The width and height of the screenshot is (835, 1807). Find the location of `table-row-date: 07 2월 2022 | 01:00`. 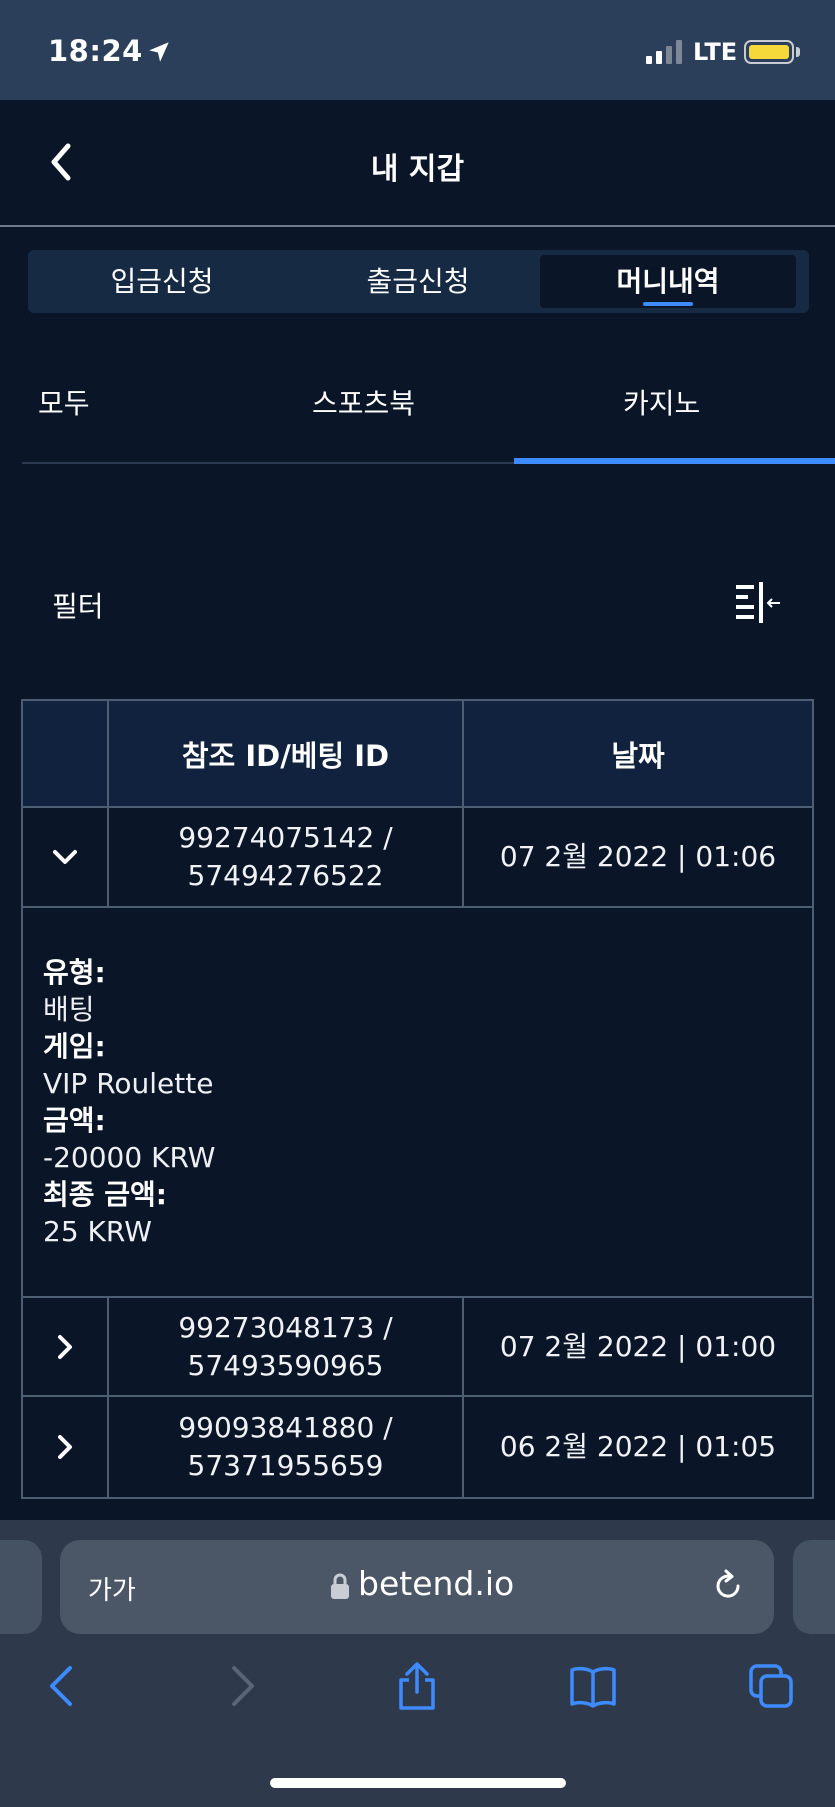

table-row-date: 07 2월 2022 | 01:00 is located at coordinates (638, 1347).